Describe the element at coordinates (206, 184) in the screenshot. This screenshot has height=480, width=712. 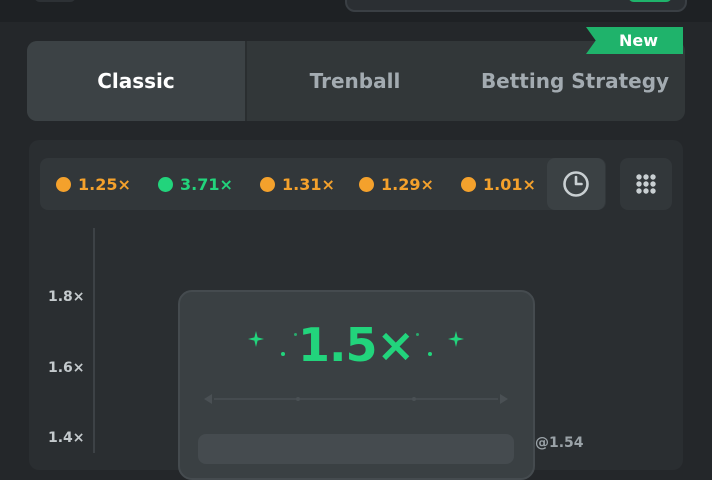
I see `history-value: 3.71×` at that location.